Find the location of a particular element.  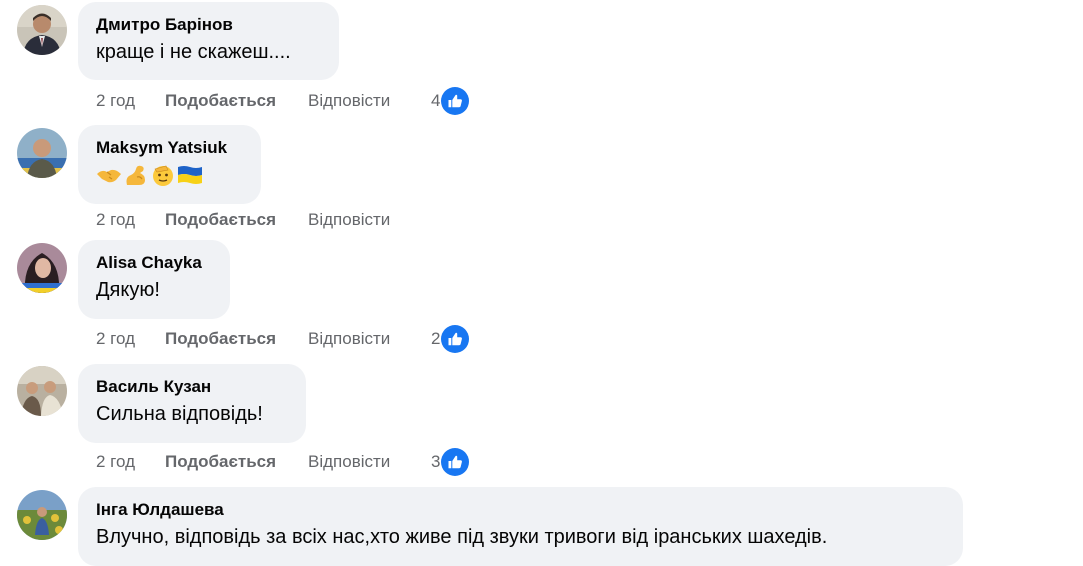

reaction-summary: 4 is located at coordinates (450, 101).